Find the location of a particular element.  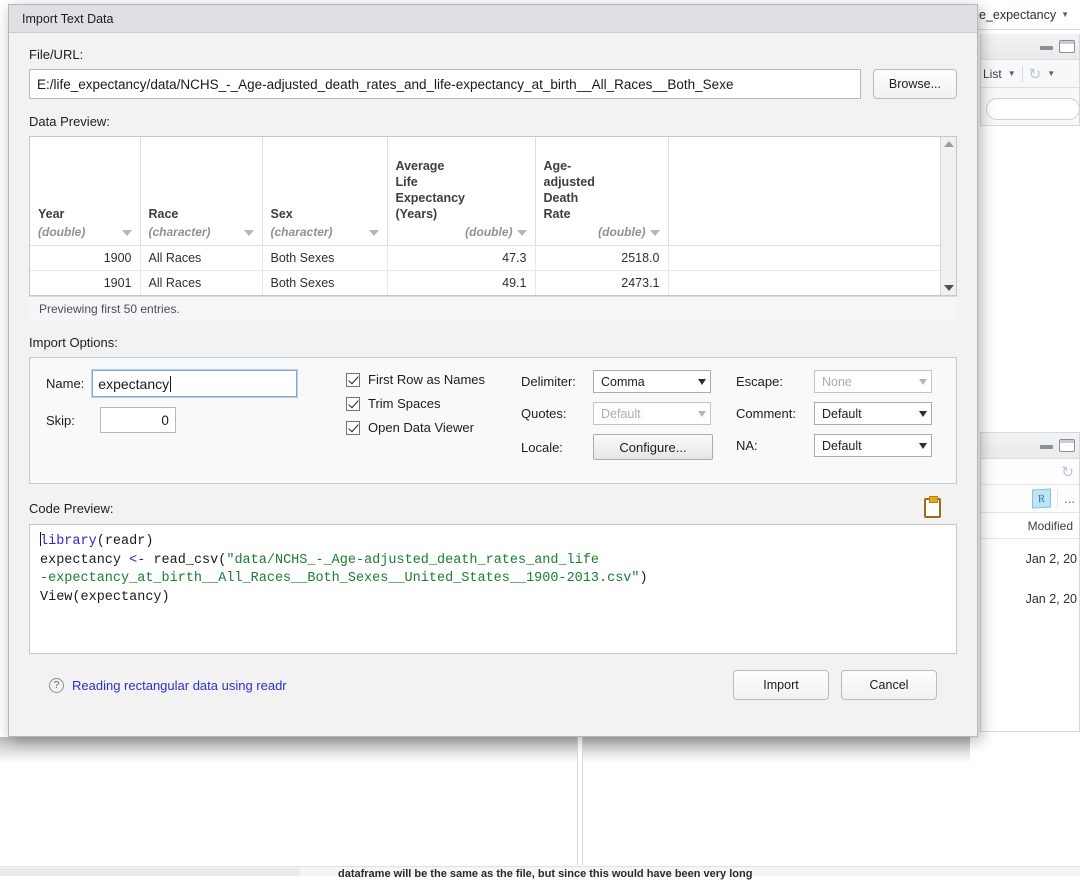

skip-input: 0 is located at coordinates (138, 420).